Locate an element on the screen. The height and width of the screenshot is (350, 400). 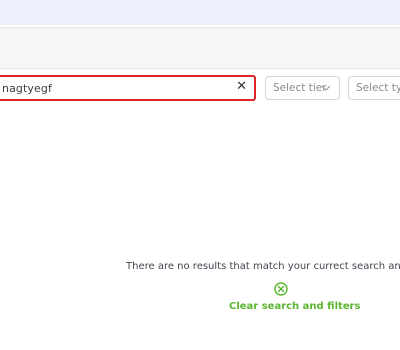
search-input: nagtyegf ✕ is located at coordinates (128, 88).